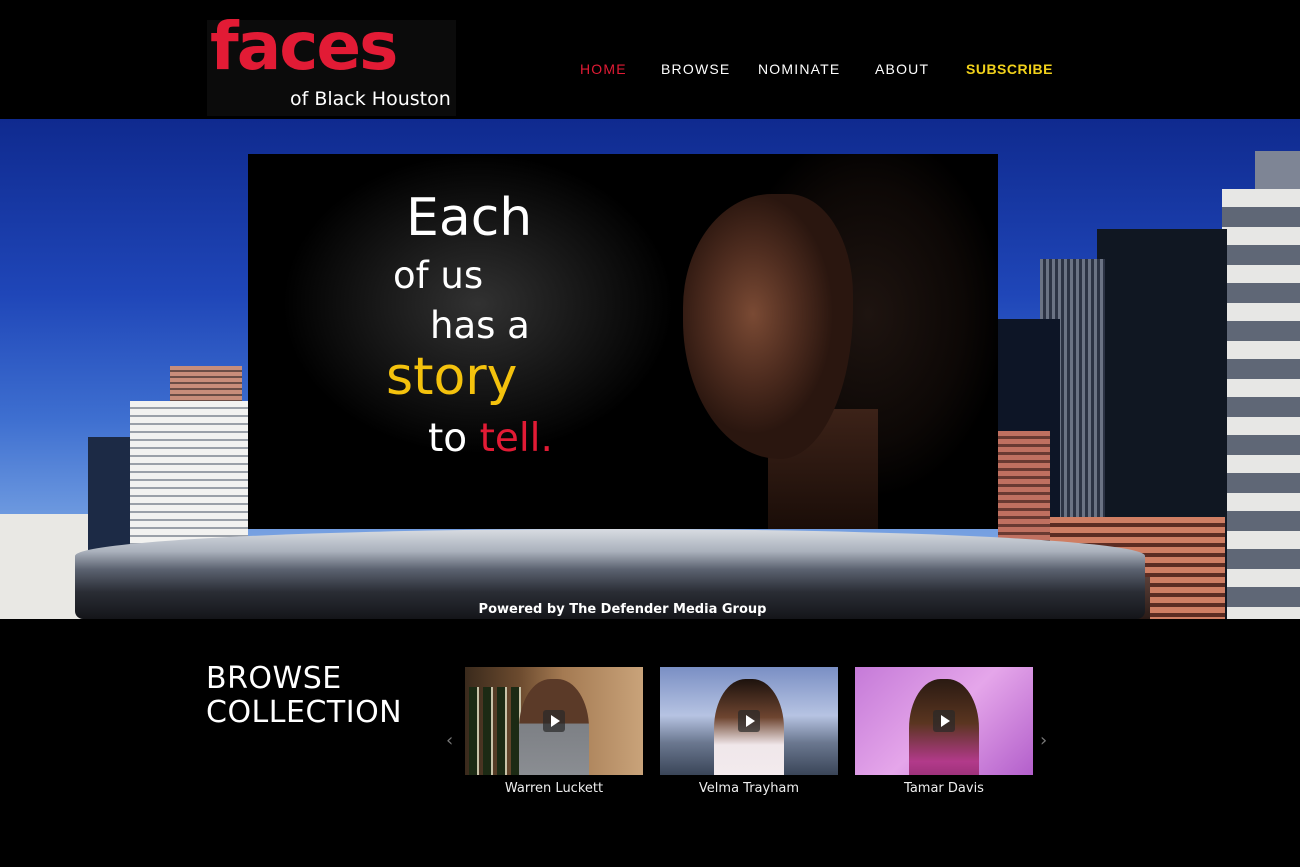 Image resolution: width=1300 pixels, height=867 pixels. What do you see at coordinates (554, 788) in the screenshot?
I see `profile-name: Warren Luckett` at bounding box center [554, 788].